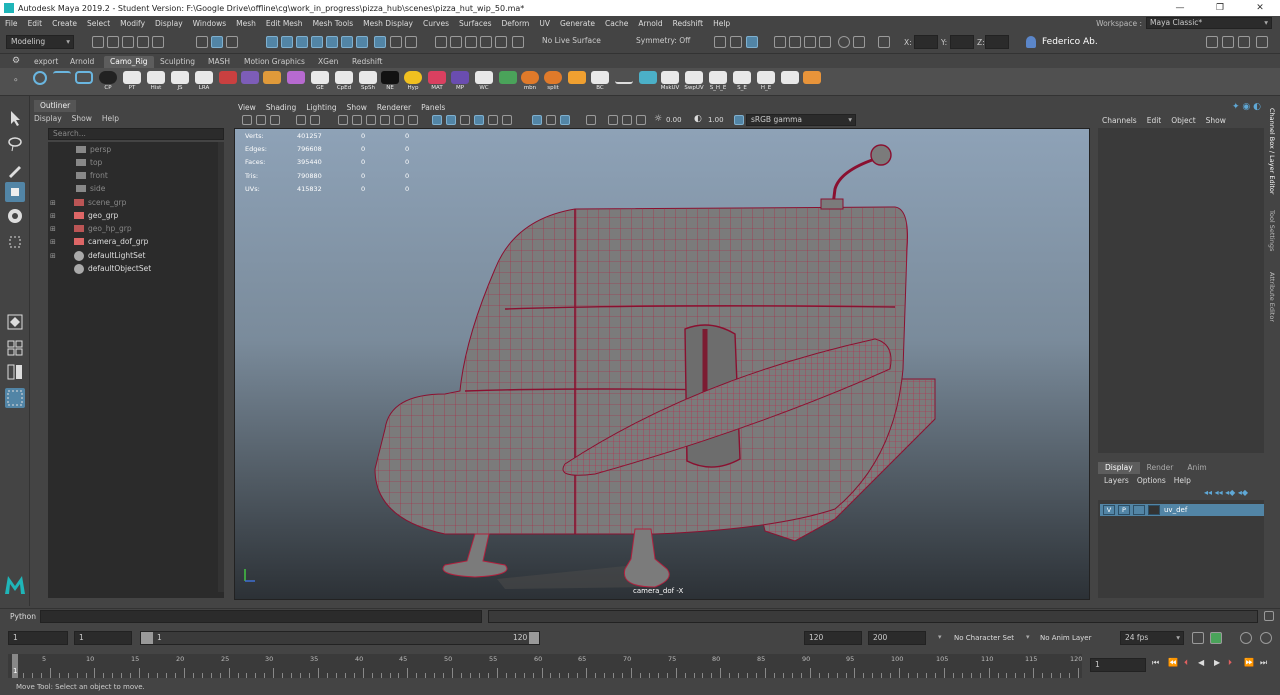 The height and width of the screenshot is (695, 1280). I want to click on shelf-curve-icon, so click(62, 82).